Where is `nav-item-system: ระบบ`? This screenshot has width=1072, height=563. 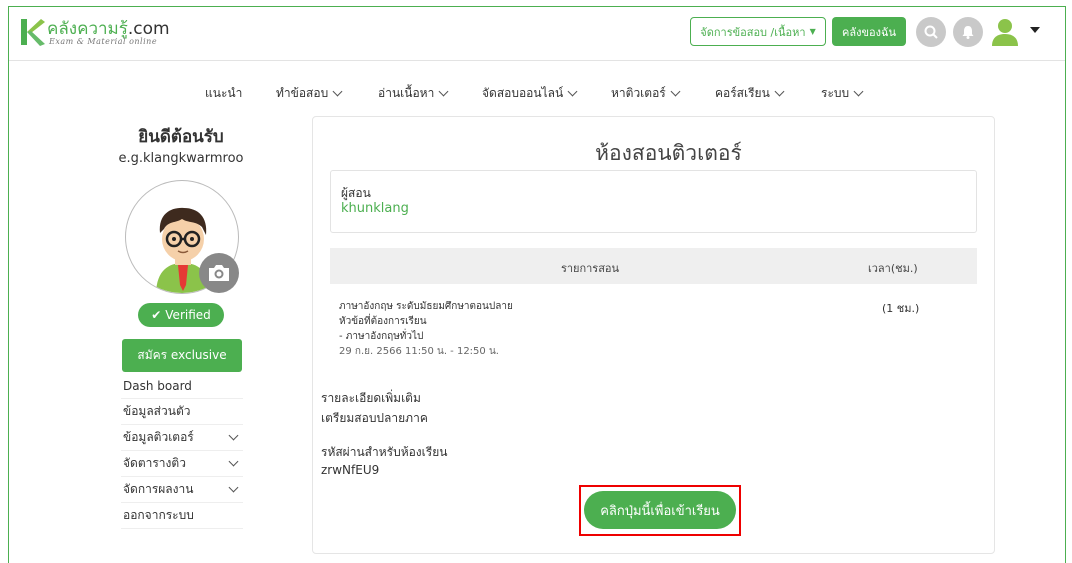
nav-item-system: ระบบ is located at coordinates (842, 93).